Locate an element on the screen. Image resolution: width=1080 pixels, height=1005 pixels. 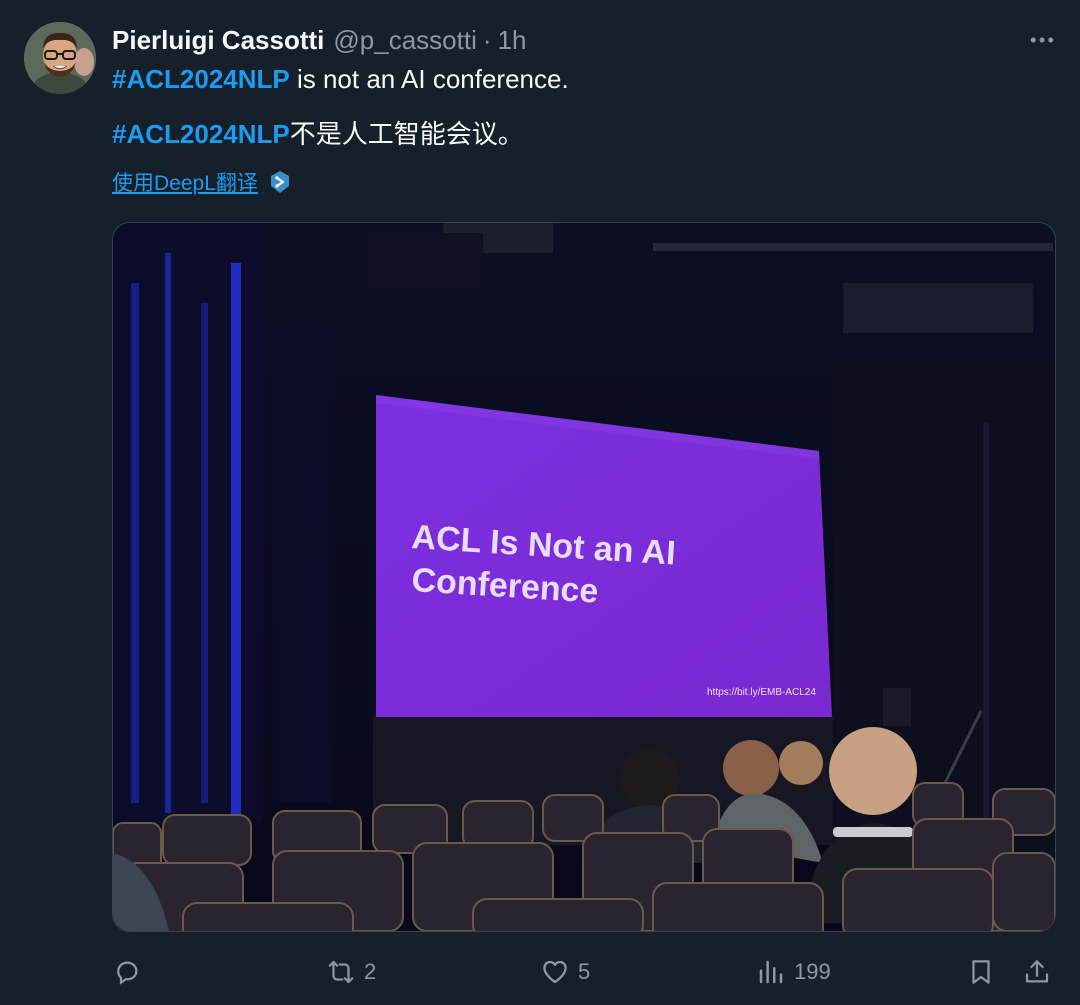
tweet-text: is not an AI conference. is located at coordinates (429, 79).